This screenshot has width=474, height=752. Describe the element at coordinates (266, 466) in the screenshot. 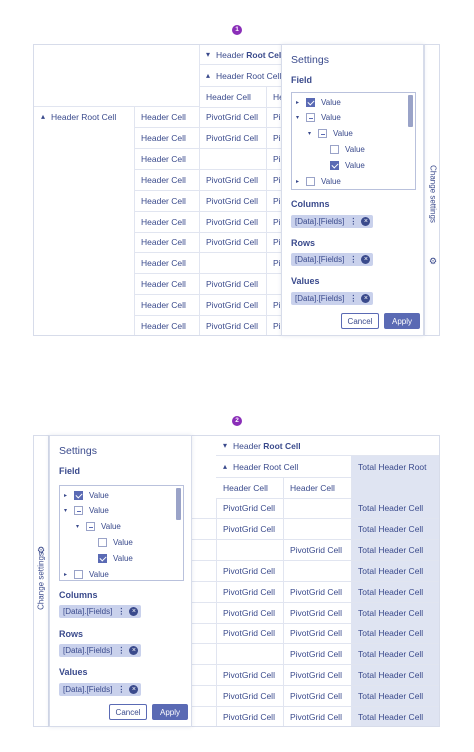

I see `header-root-label: Header Root Cell` at that location.